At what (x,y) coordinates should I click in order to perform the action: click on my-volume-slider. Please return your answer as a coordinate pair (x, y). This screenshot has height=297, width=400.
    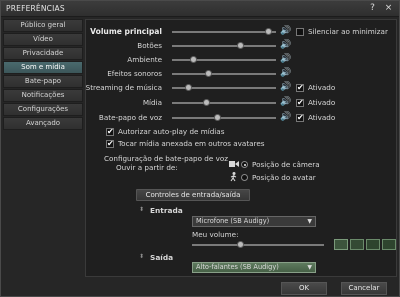
    Looking at the image, I should click on (258, 244).